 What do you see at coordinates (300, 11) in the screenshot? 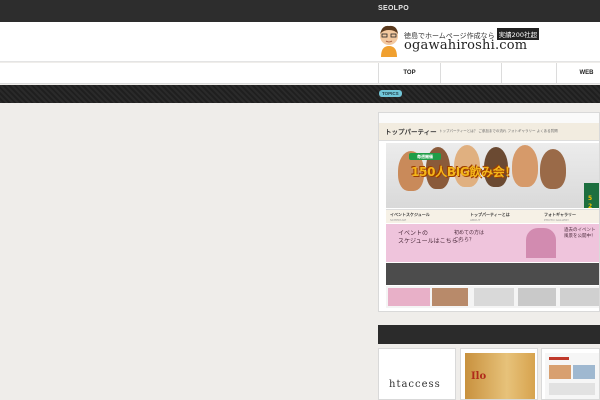
I see `top-bar: SEOLPO` at bounding box center [300, 11].